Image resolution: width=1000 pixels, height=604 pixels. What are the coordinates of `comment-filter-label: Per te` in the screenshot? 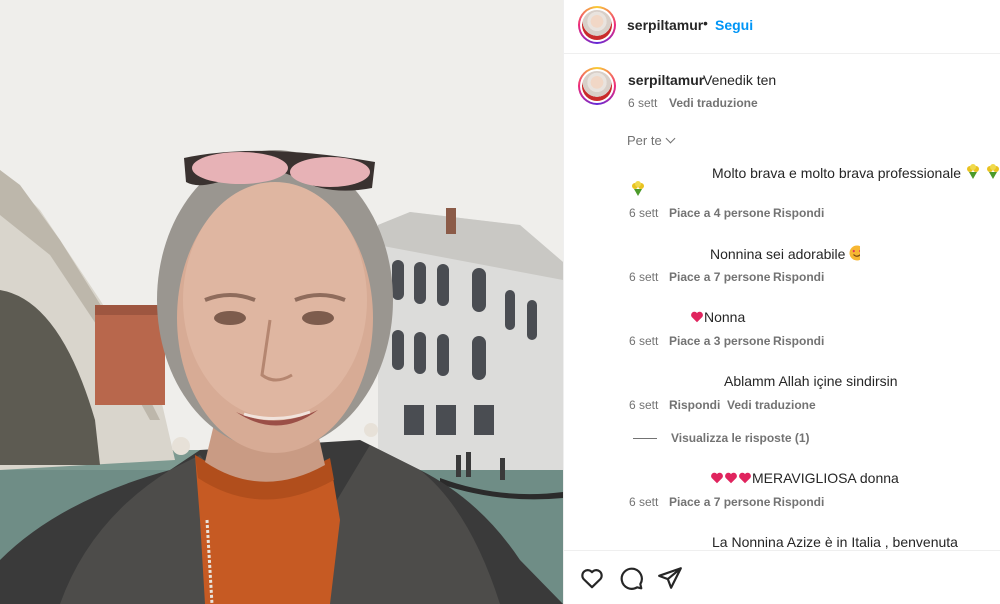 It's located at (644, 140).